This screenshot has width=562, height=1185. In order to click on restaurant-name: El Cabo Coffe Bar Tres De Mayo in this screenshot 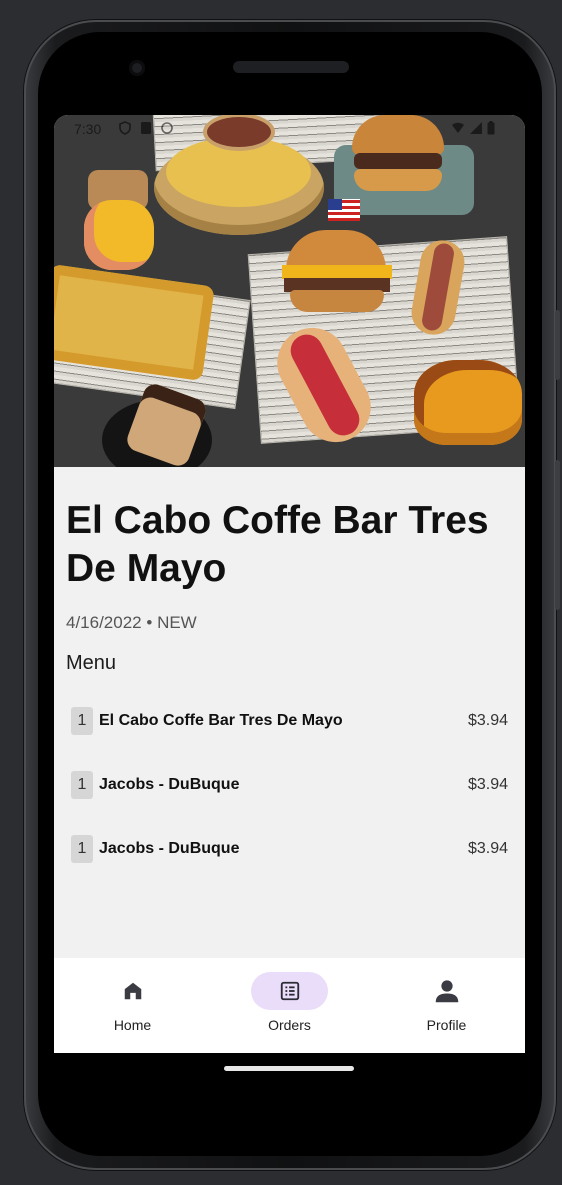, I will do `click(277, 544)`.